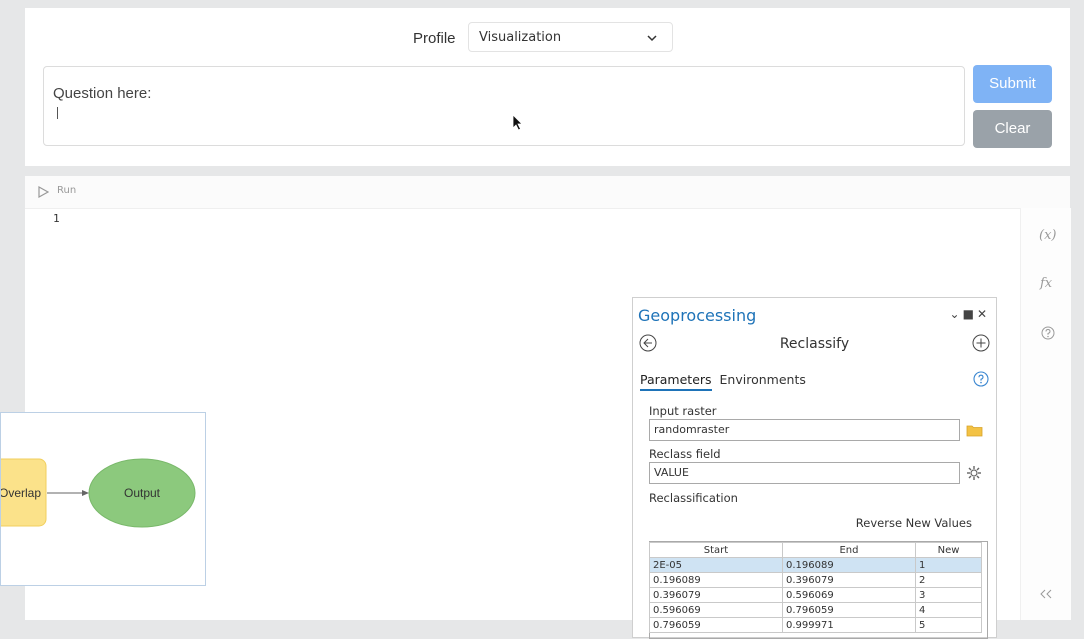 This screenshot has height=639, width=1084. I want to click on gear-icon, so click(974, 473).